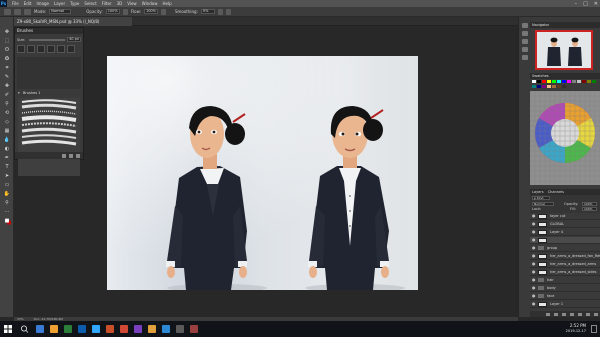 The width and height of the screenshot is (600, 337). Describe the element at coordinates (74, 39) in the screenshot. I see `brush-size-field: 40 px` at that location.